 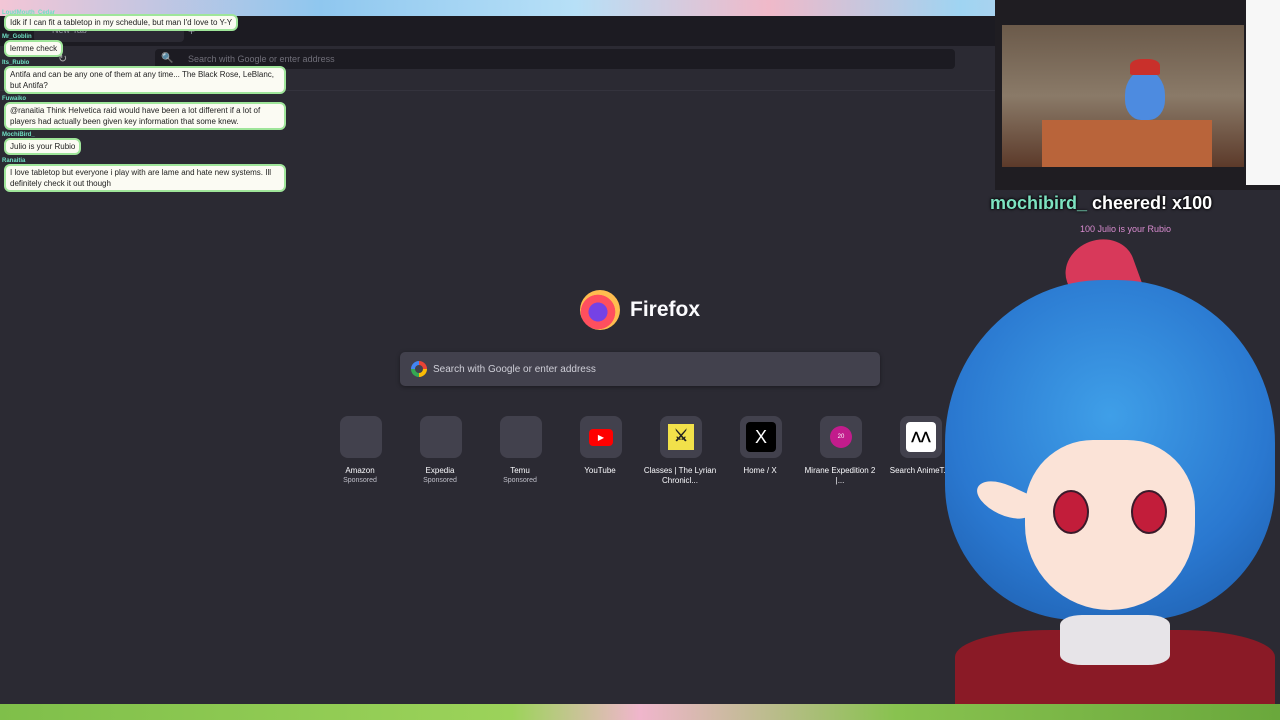 I want to click on hat-graphic, so click(x=1145, y=67).